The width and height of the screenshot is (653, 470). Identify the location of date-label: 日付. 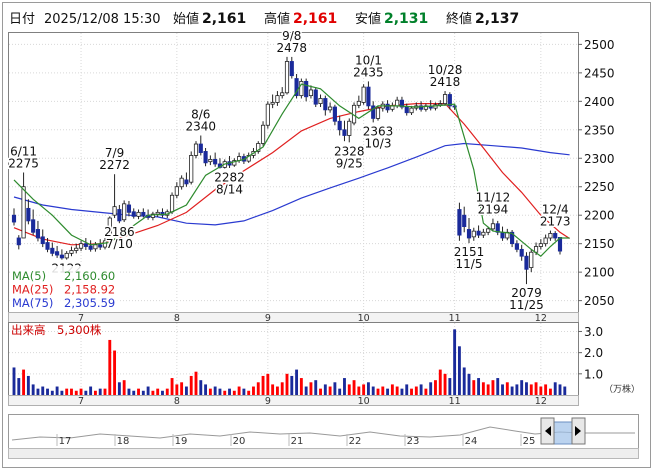
(22, 19).